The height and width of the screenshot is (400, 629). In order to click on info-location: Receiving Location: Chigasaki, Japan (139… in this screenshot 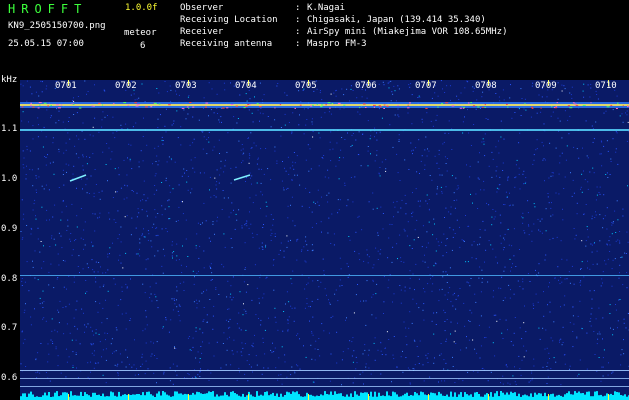, I will do `click(333, 20)`.